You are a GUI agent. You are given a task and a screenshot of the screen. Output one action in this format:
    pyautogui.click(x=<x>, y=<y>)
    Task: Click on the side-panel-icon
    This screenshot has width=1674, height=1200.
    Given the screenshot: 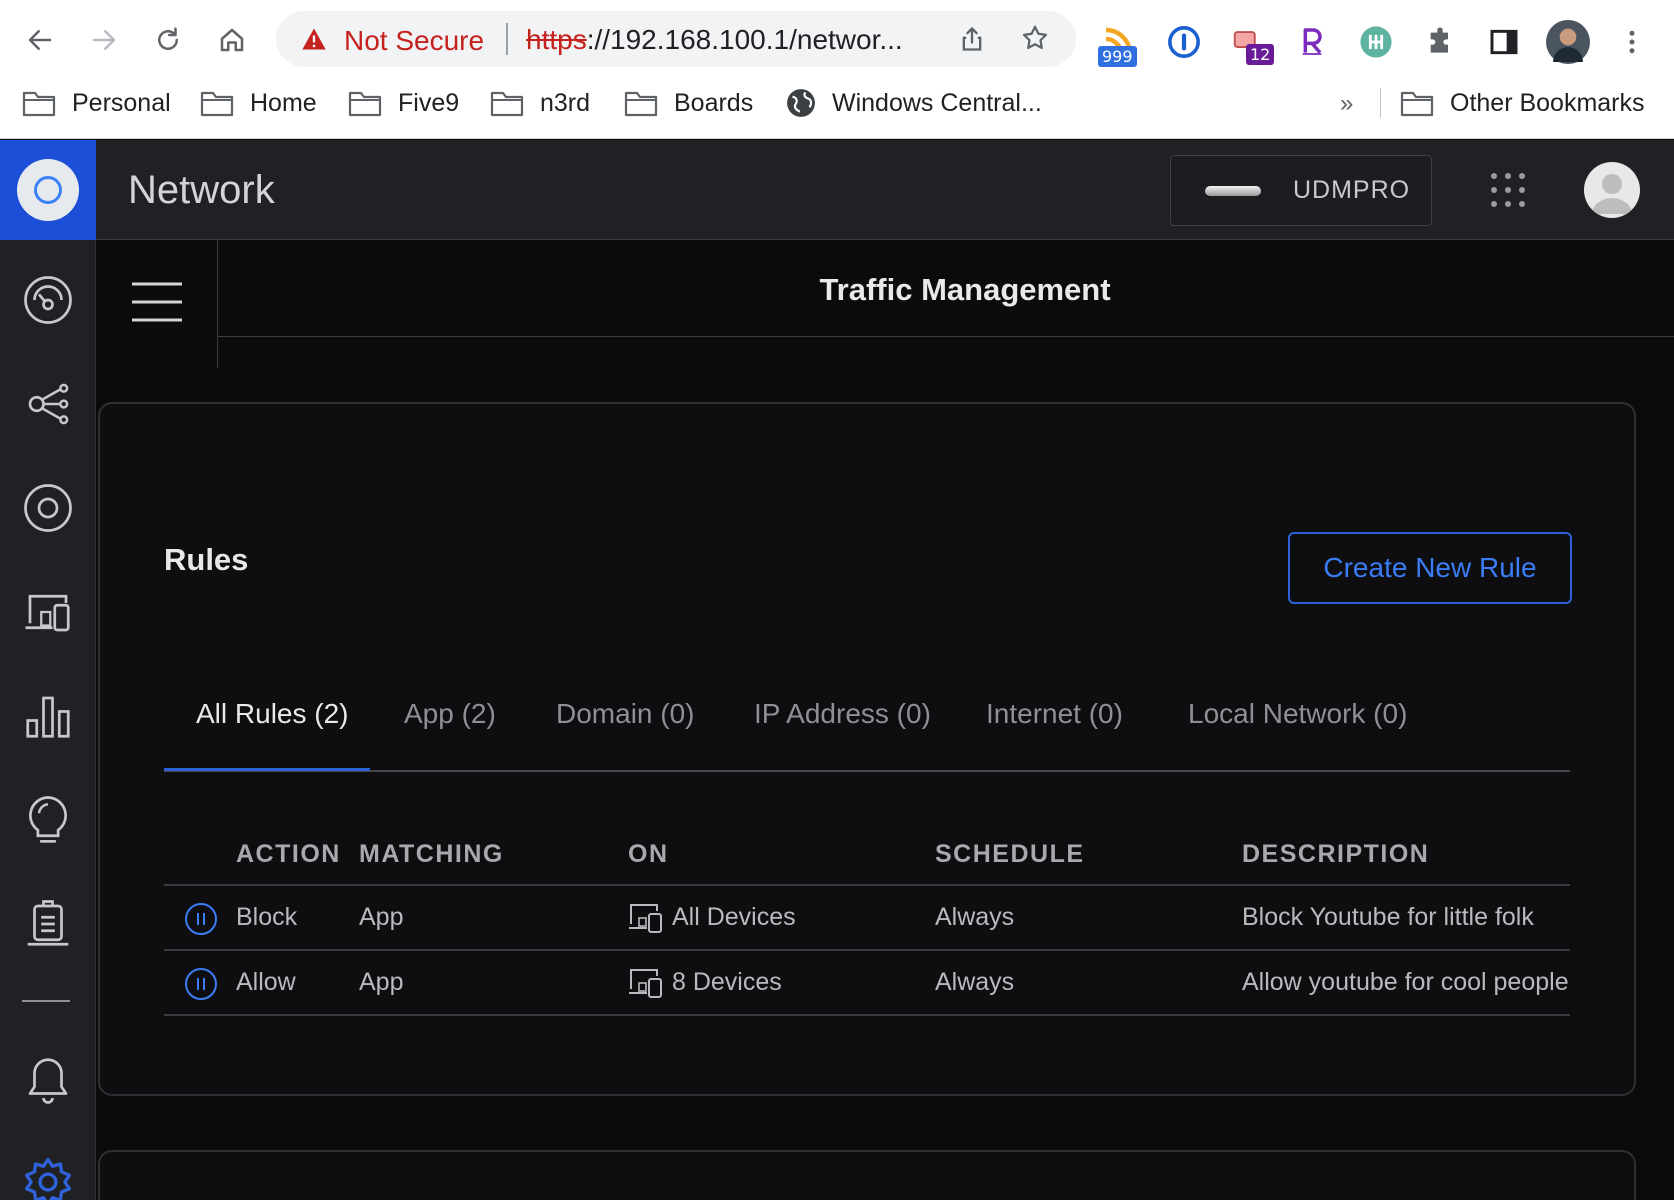 What is the action you would take?
    pyautogui.click(x=1504, y=42)
    